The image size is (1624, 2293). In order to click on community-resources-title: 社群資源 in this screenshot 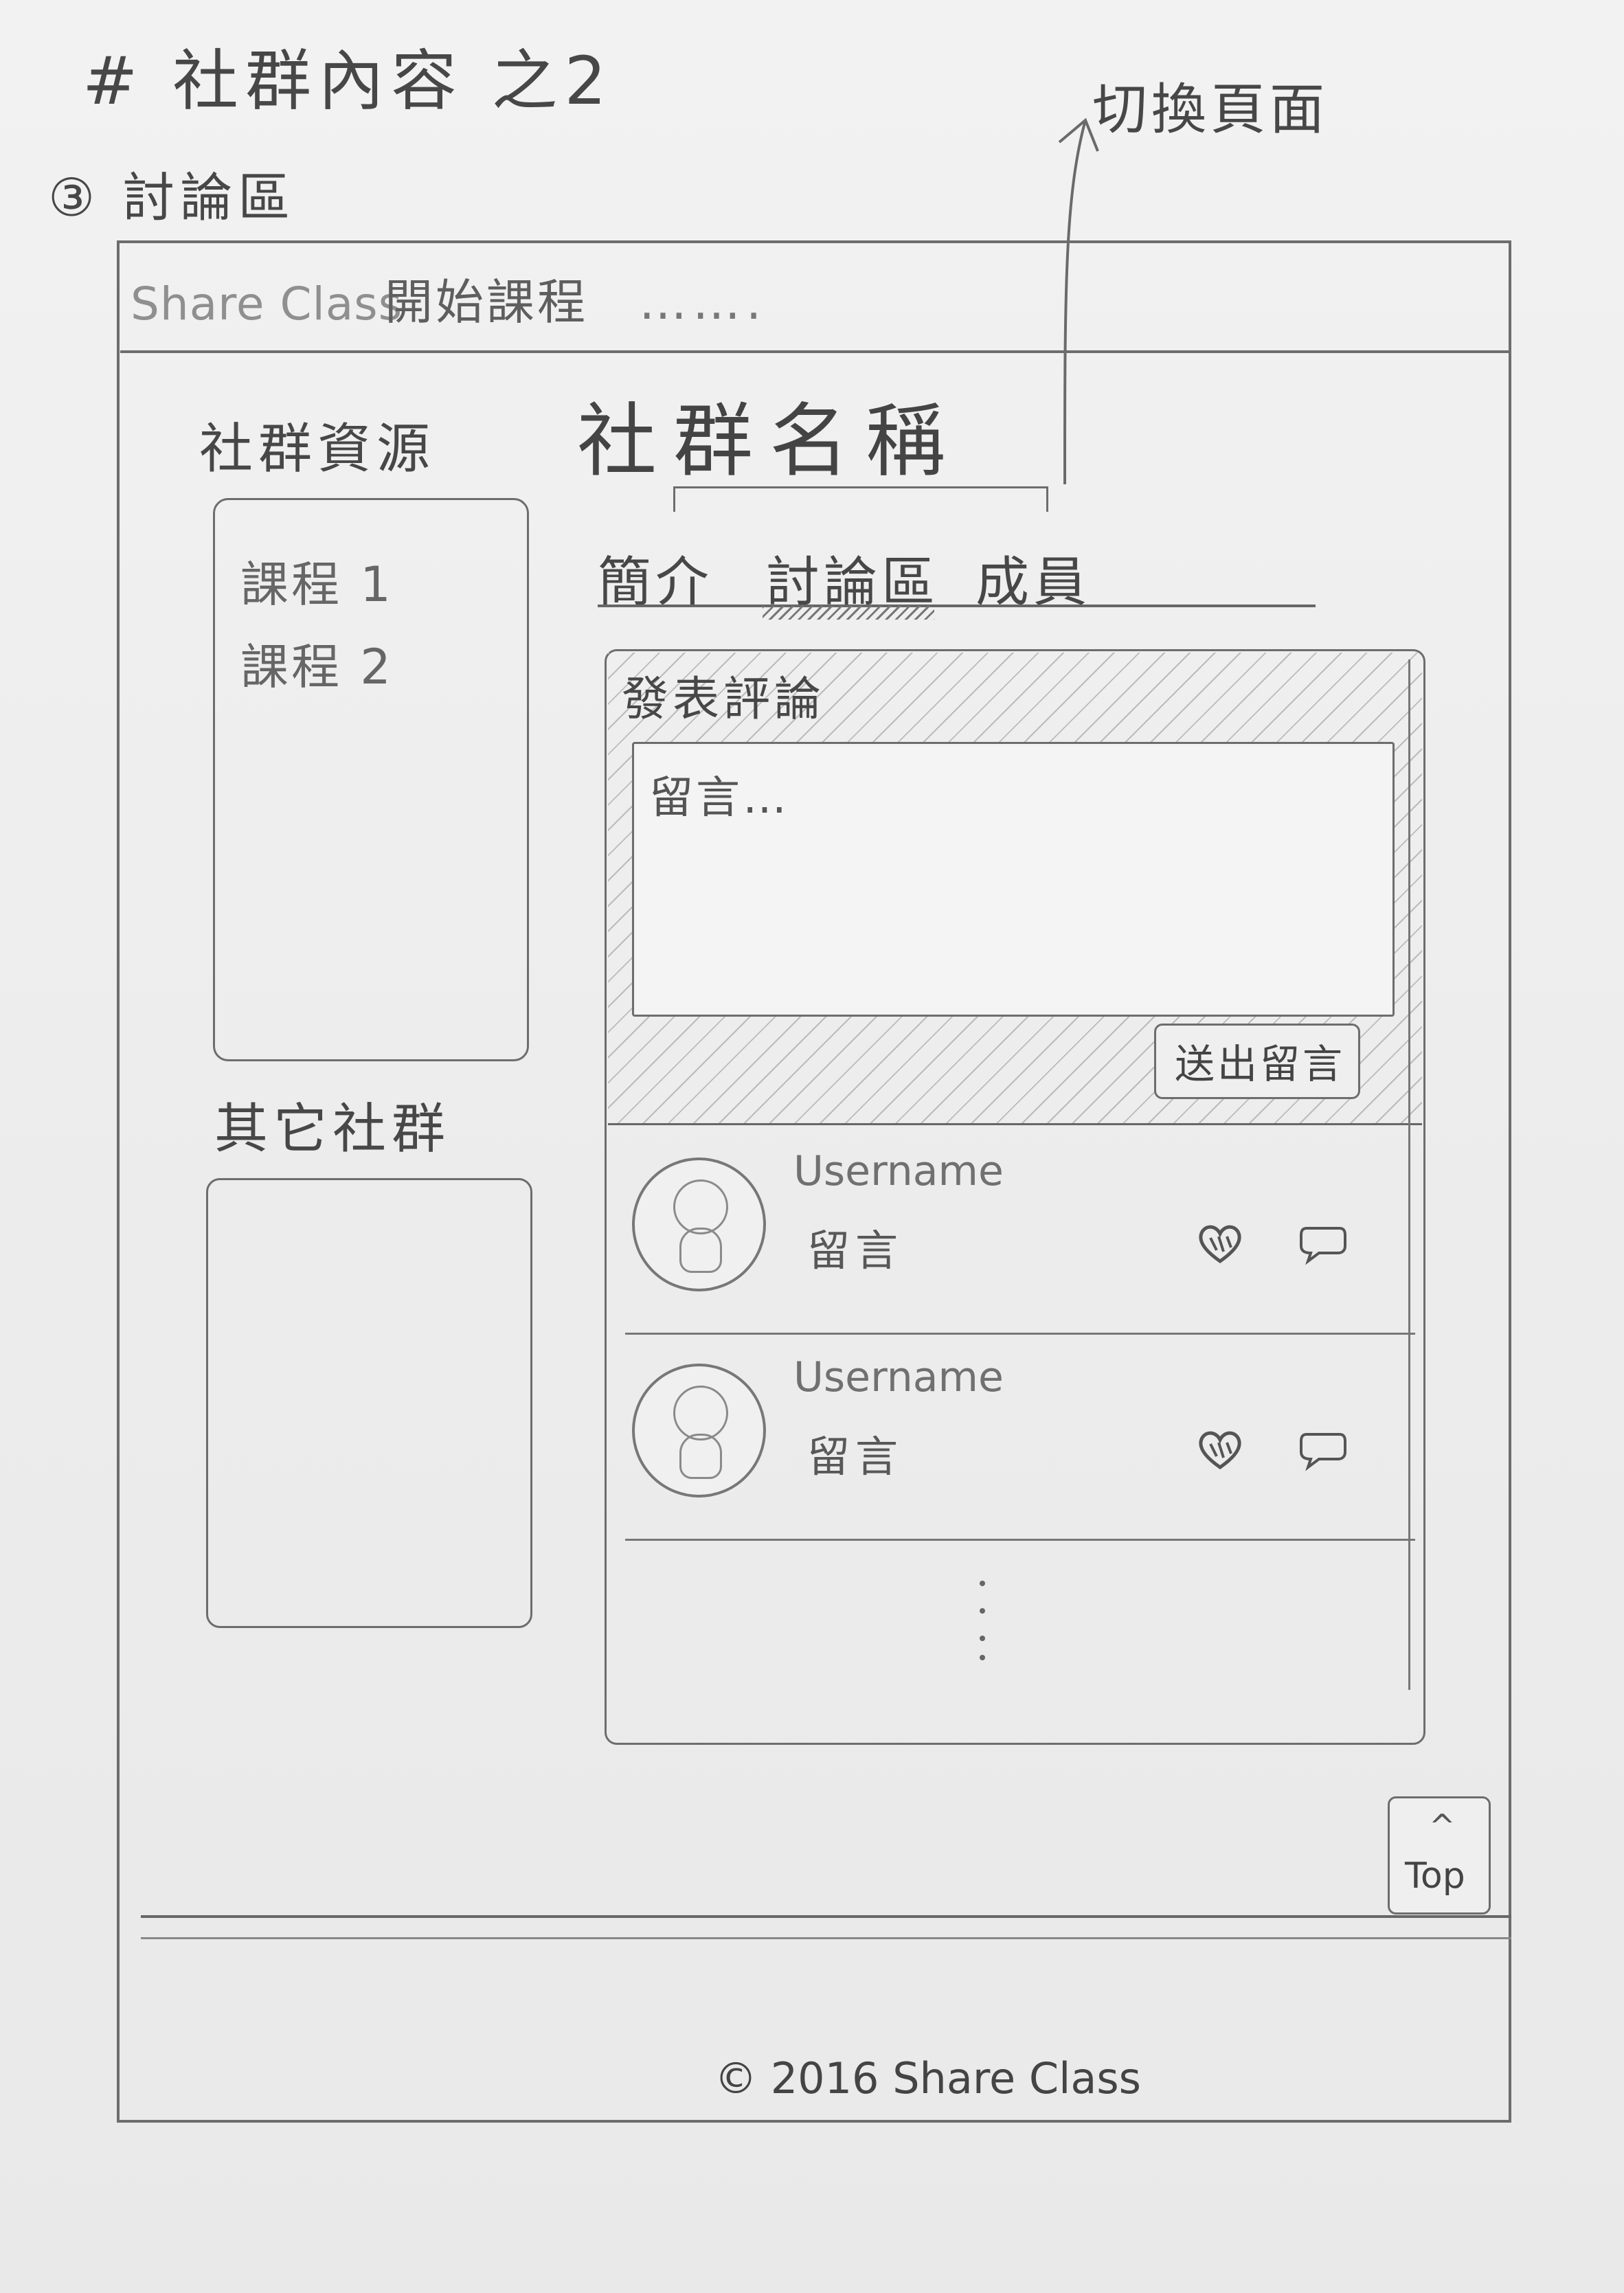, I will do `click(317, 449)`.